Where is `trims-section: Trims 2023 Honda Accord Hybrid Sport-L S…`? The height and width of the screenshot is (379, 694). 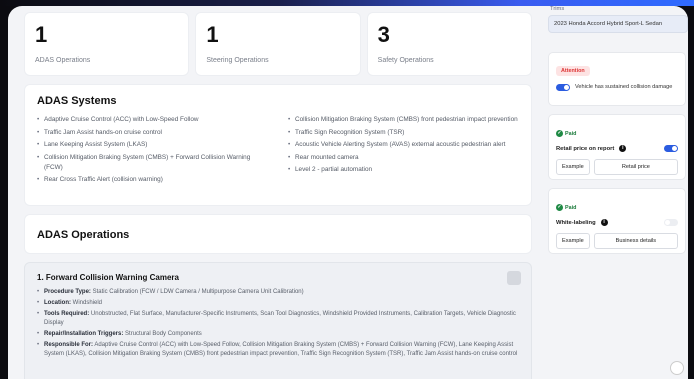
trims-section: Trims 2023 Honda Accord Hybrid Sport-L S… is located at coordinates (618, 19).